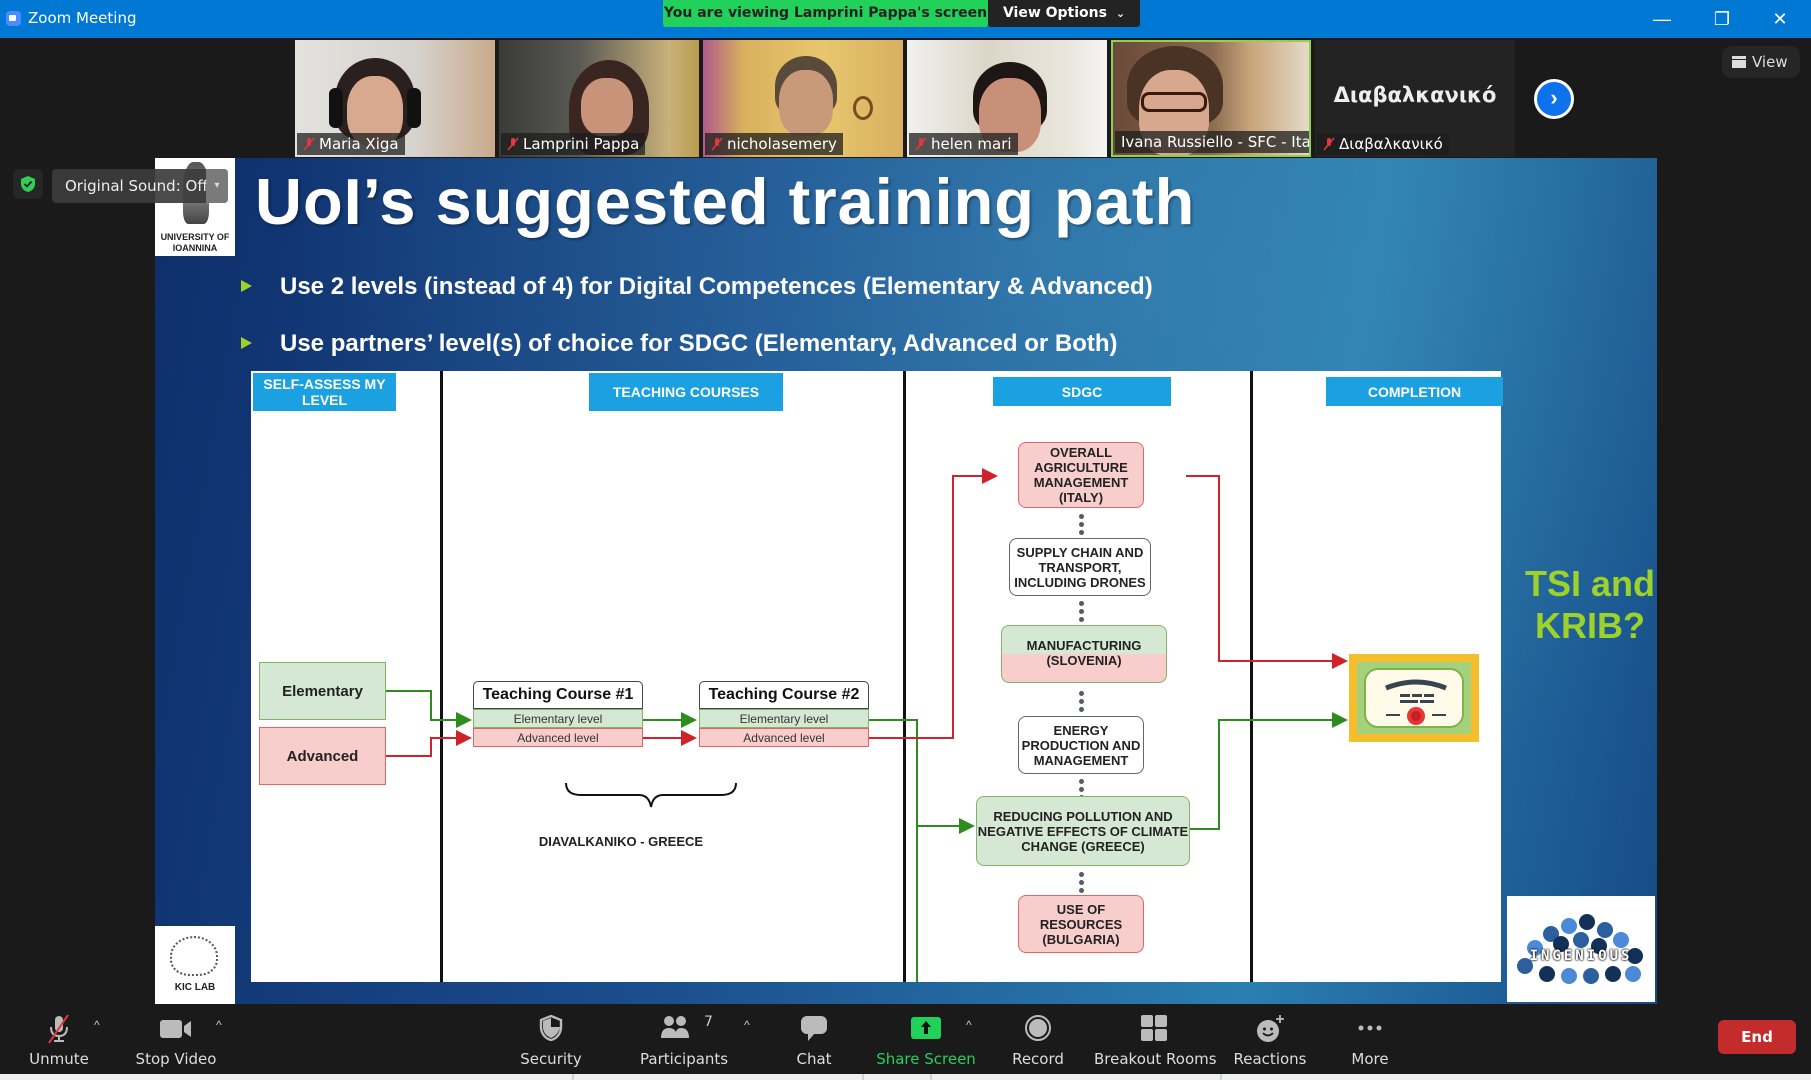  Describe the element at coordinates (551, 1039) in the screenshot. I see `security-button: Security` at that location.